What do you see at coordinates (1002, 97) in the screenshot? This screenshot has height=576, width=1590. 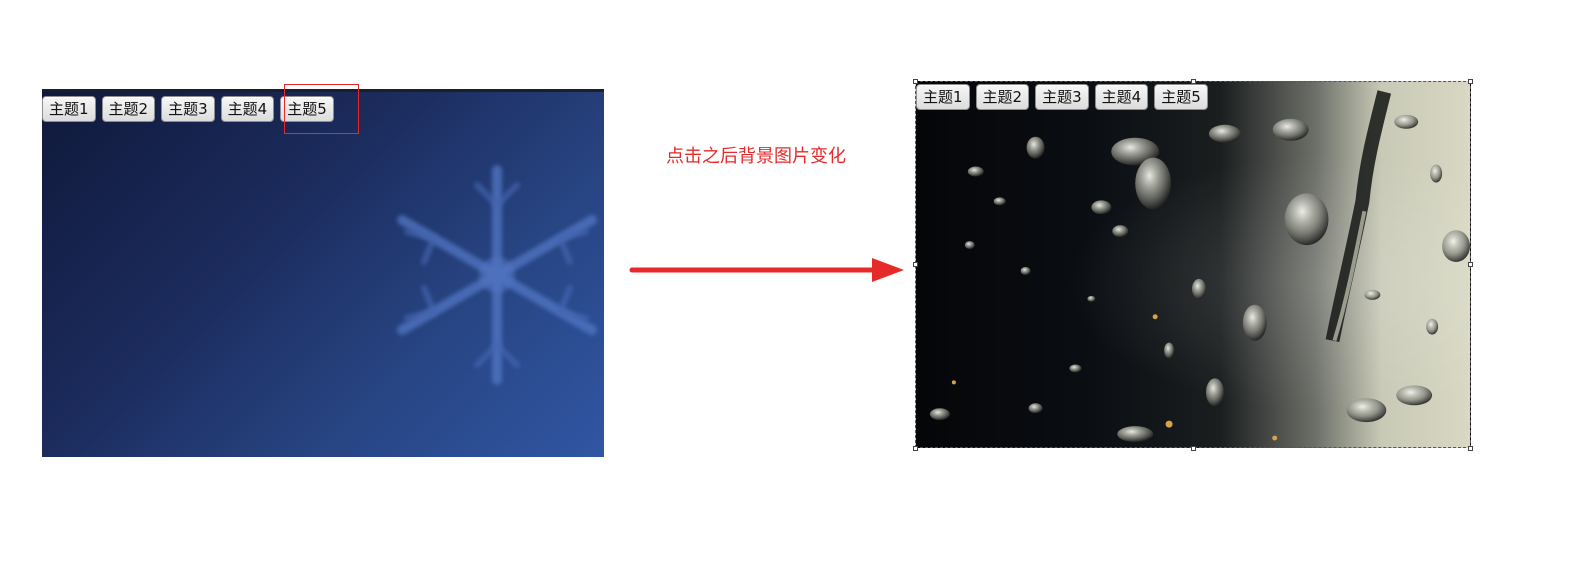 I see `theme-button-2-right: 主题2` at bounding box center [1002, 97].